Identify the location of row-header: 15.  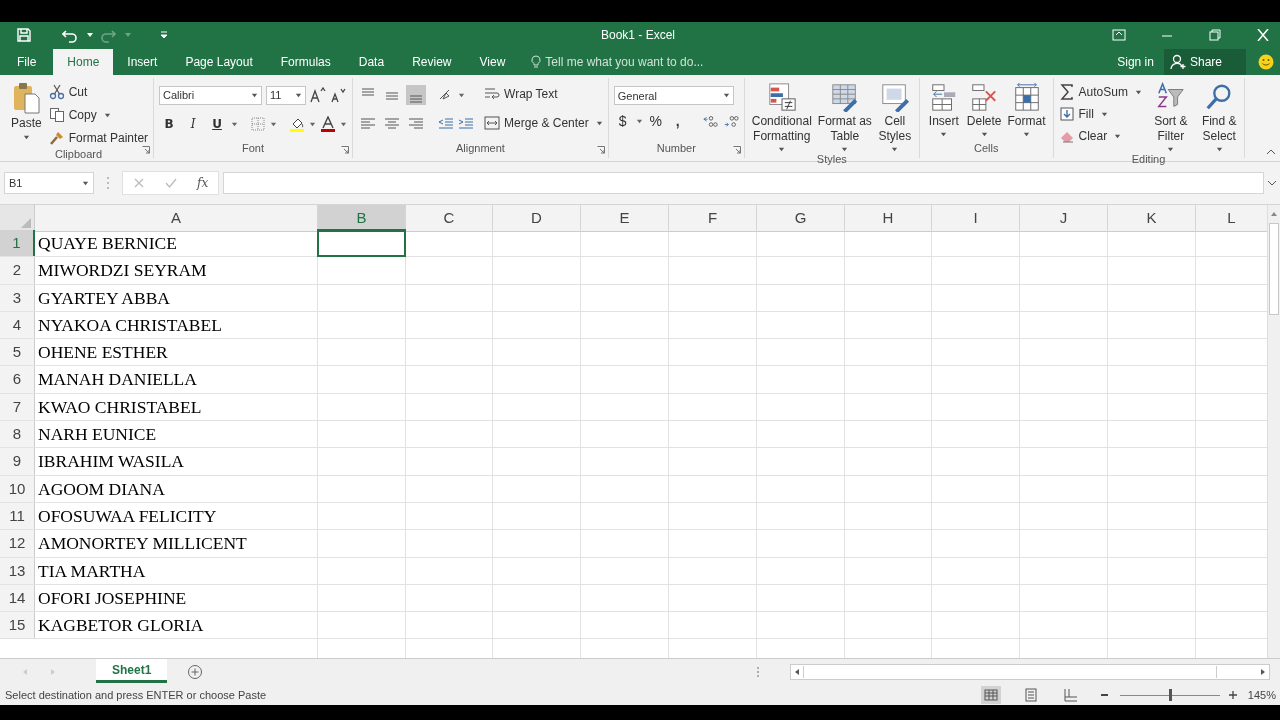
(17, 625).